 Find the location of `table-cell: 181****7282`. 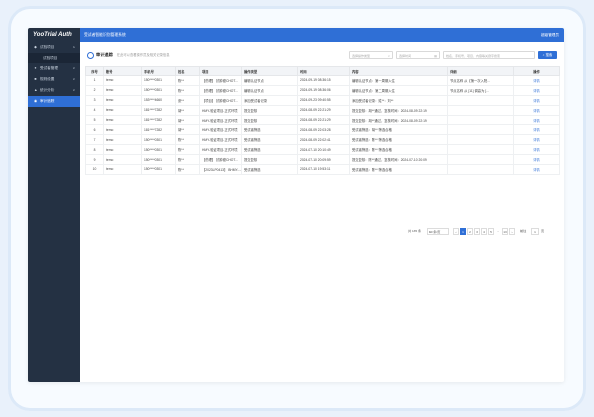

table-cell: 181****7282 is located at coordinates (158, 110).